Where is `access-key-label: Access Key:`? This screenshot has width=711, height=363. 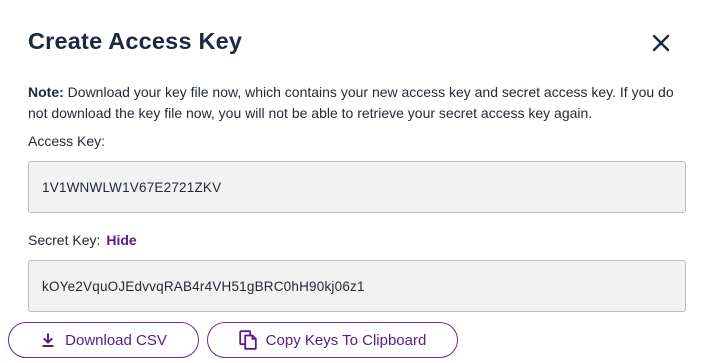
access-key-label: Access Key: is located at coordinates (66, 141).